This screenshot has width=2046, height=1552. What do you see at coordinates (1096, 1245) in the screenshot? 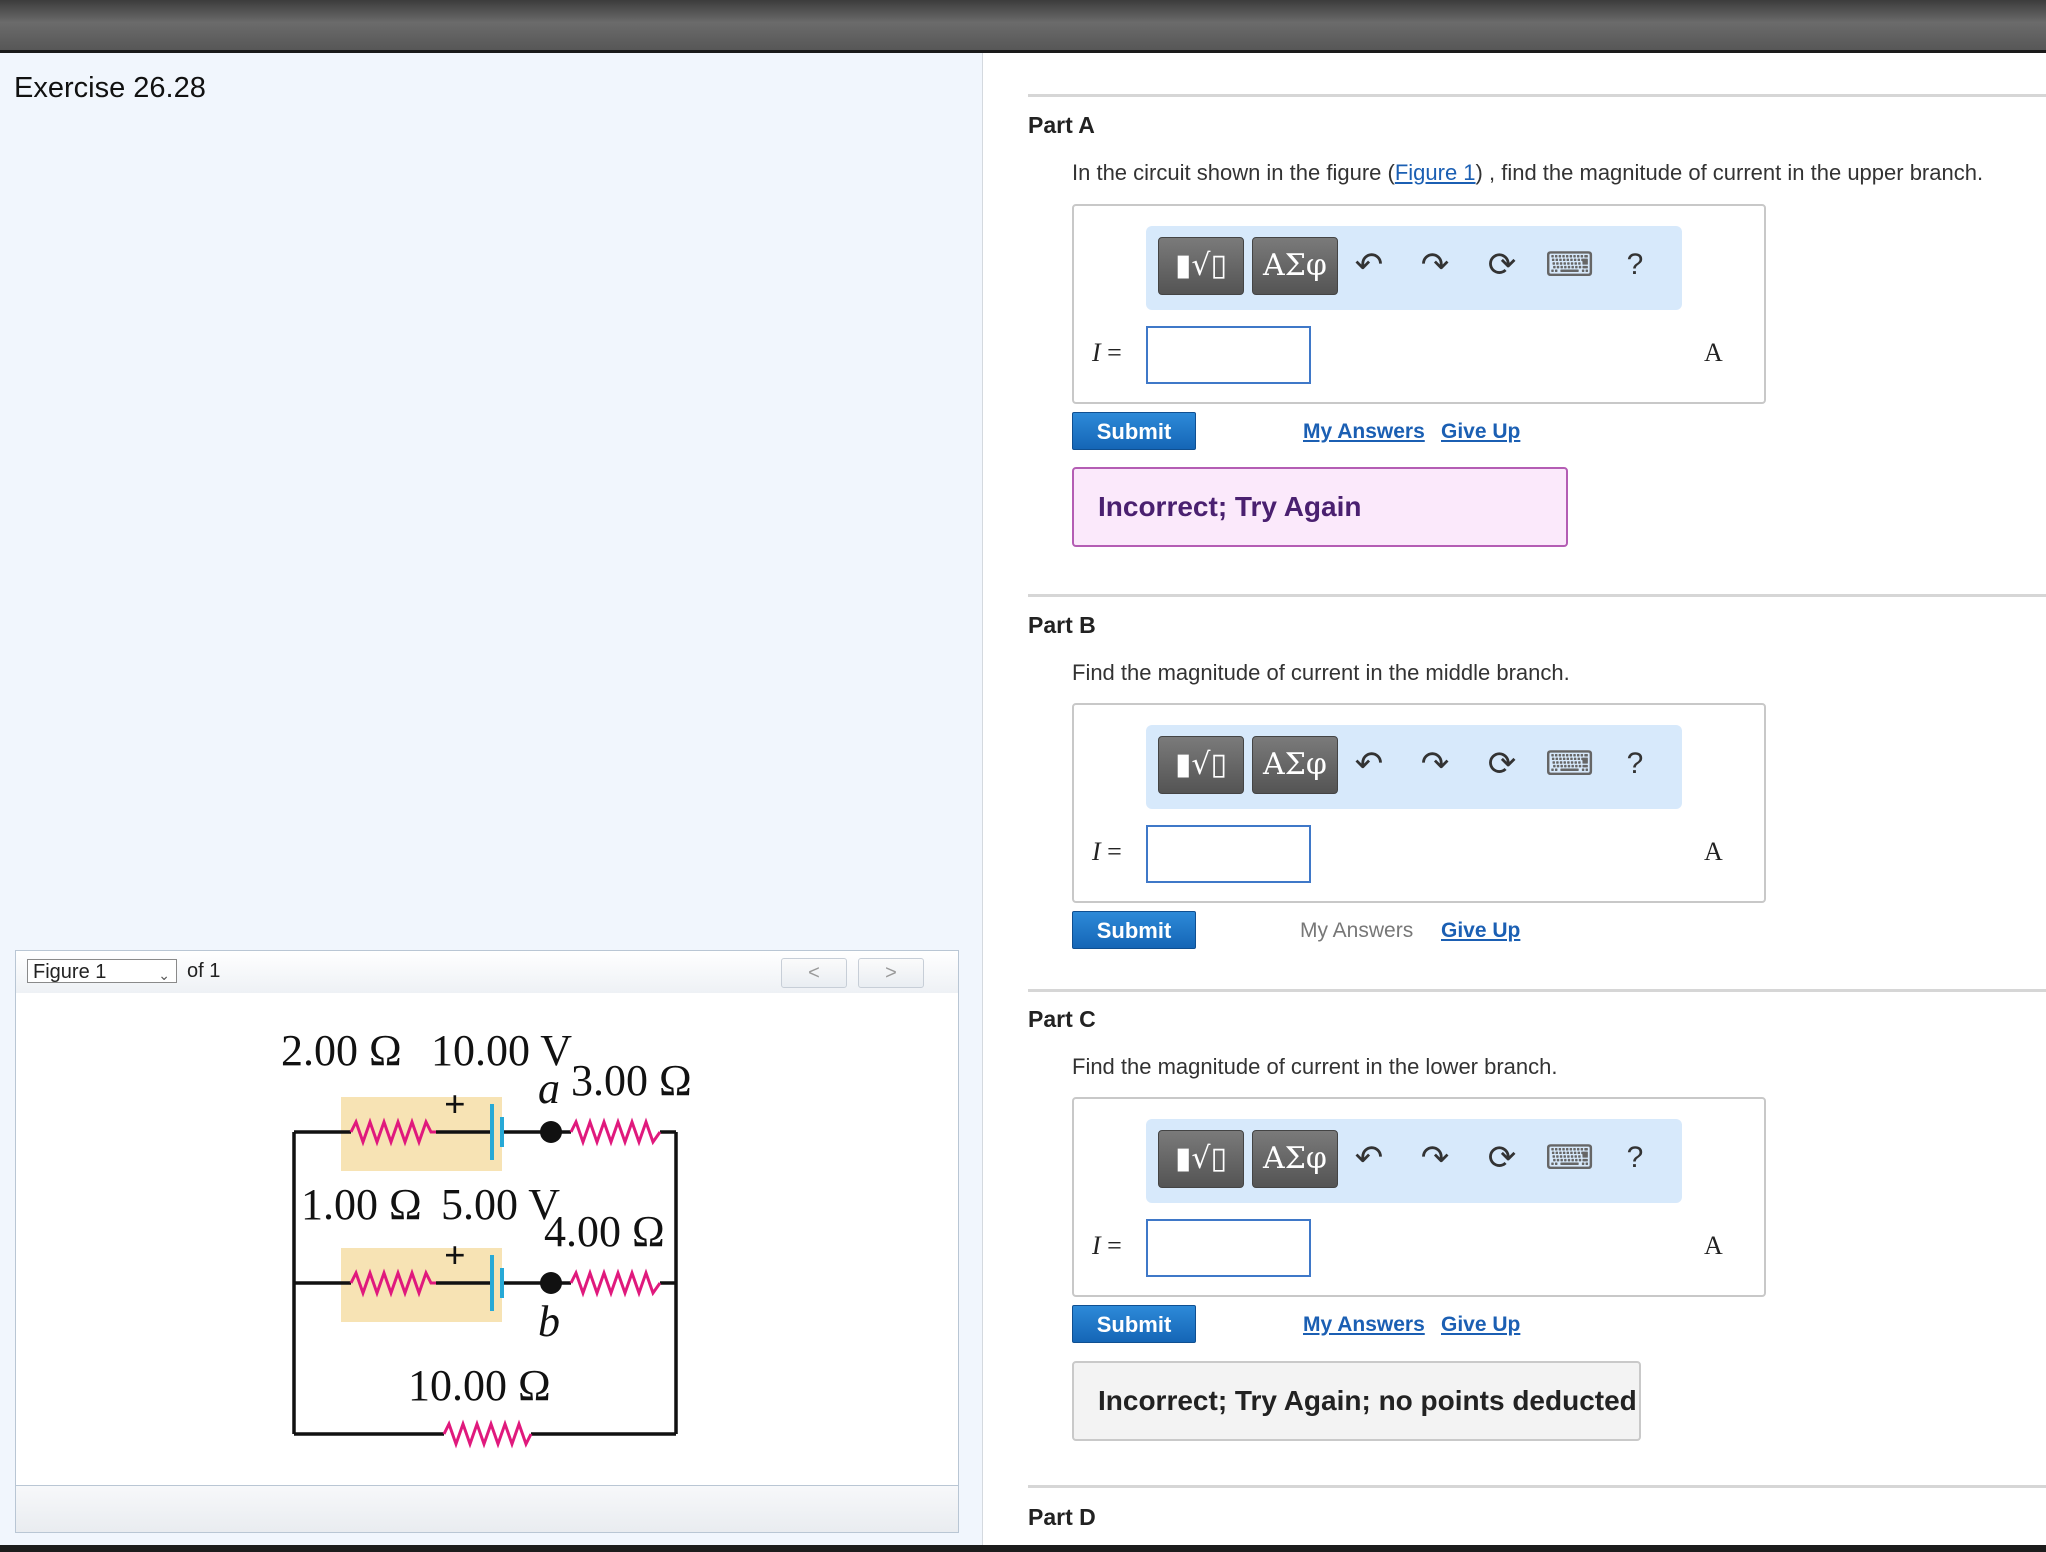
I see `part-c-variable: I` at bounding box center [1096, 1245].